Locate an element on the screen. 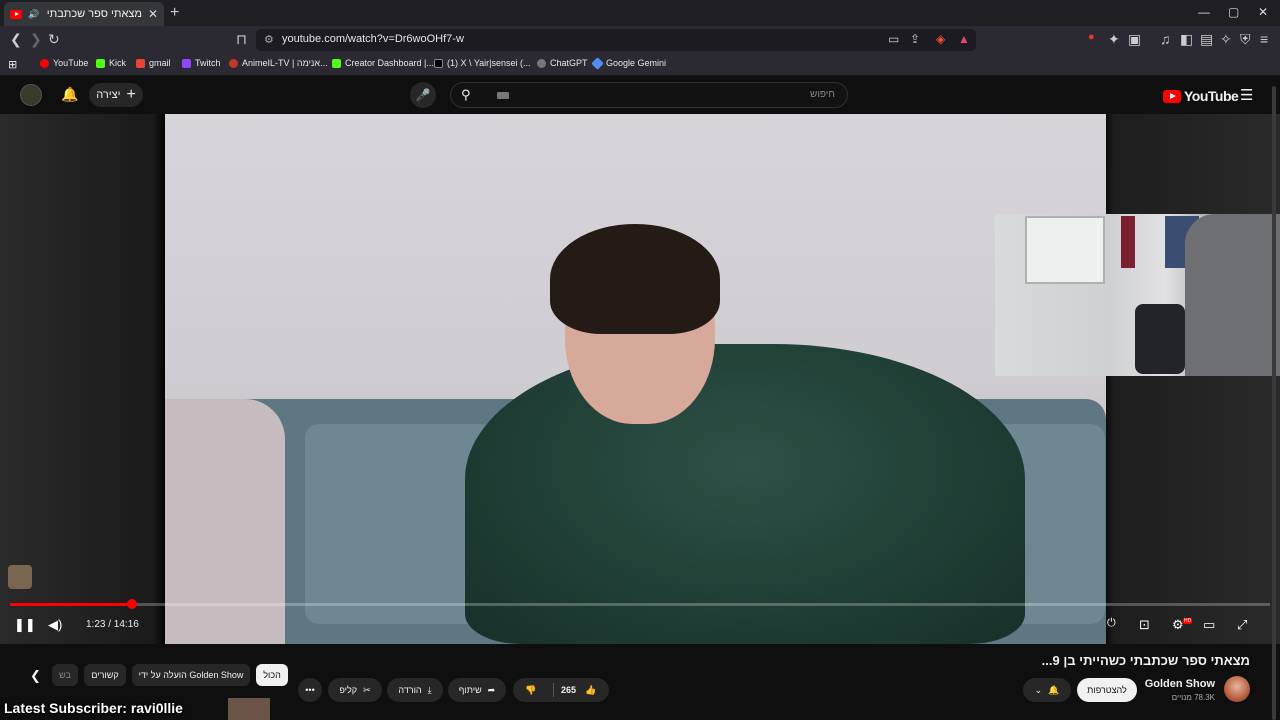 This screenshot has width=1280, height=720. apps-grid-icon: ⊞ is located at coordinates (12, 64).